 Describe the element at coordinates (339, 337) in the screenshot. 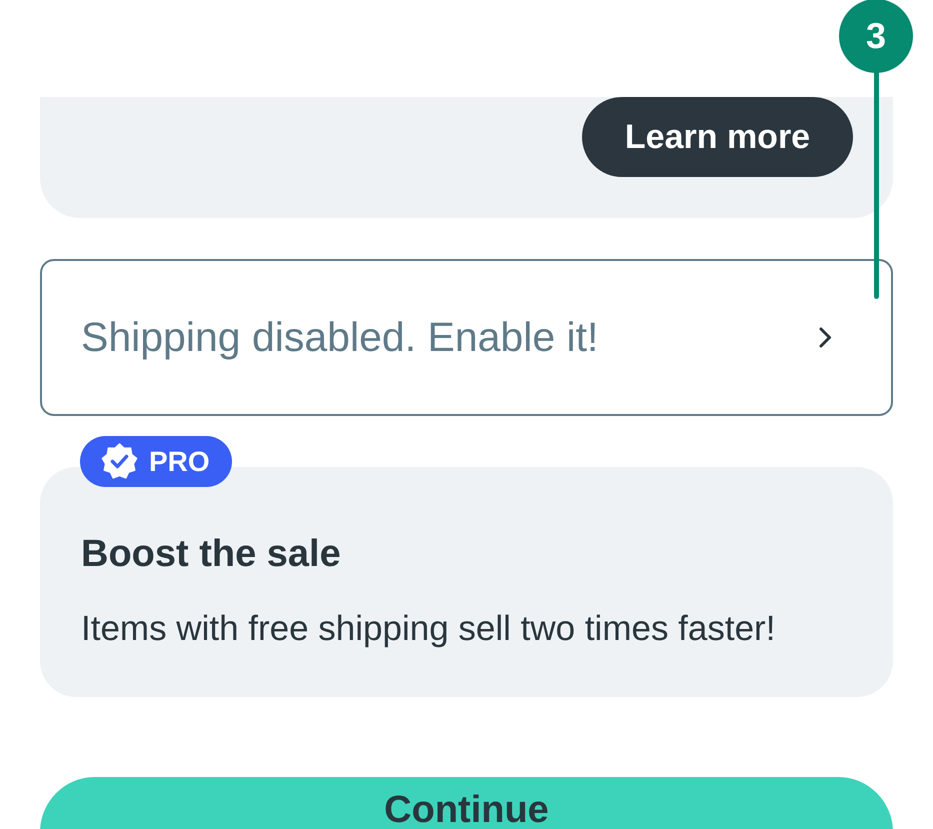

I see `shipping-status-text: Shipping disabled. Enable it!` at that location.